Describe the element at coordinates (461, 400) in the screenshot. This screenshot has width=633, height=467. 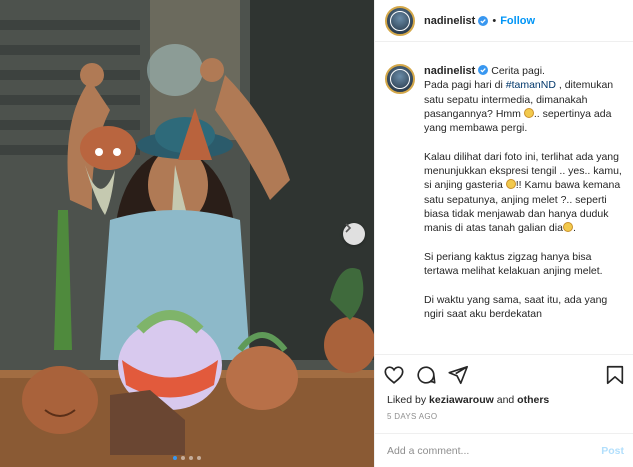
I see `liked-by-user-link: keziawarouw` at that location.